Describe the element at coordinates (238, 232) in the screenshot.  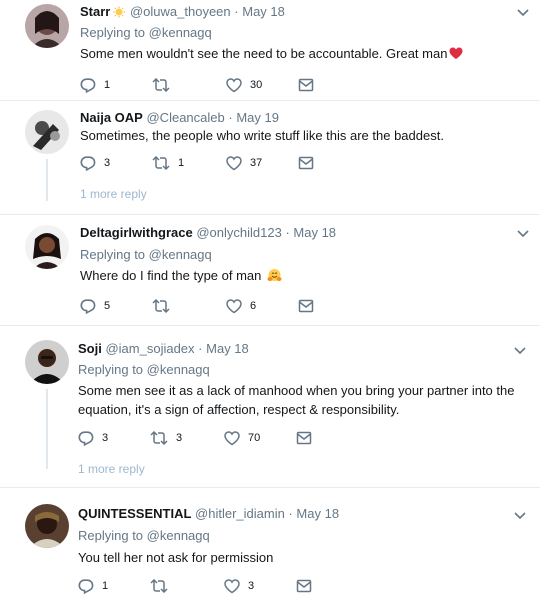
I see `author-handle: @onlychild123` at that location.